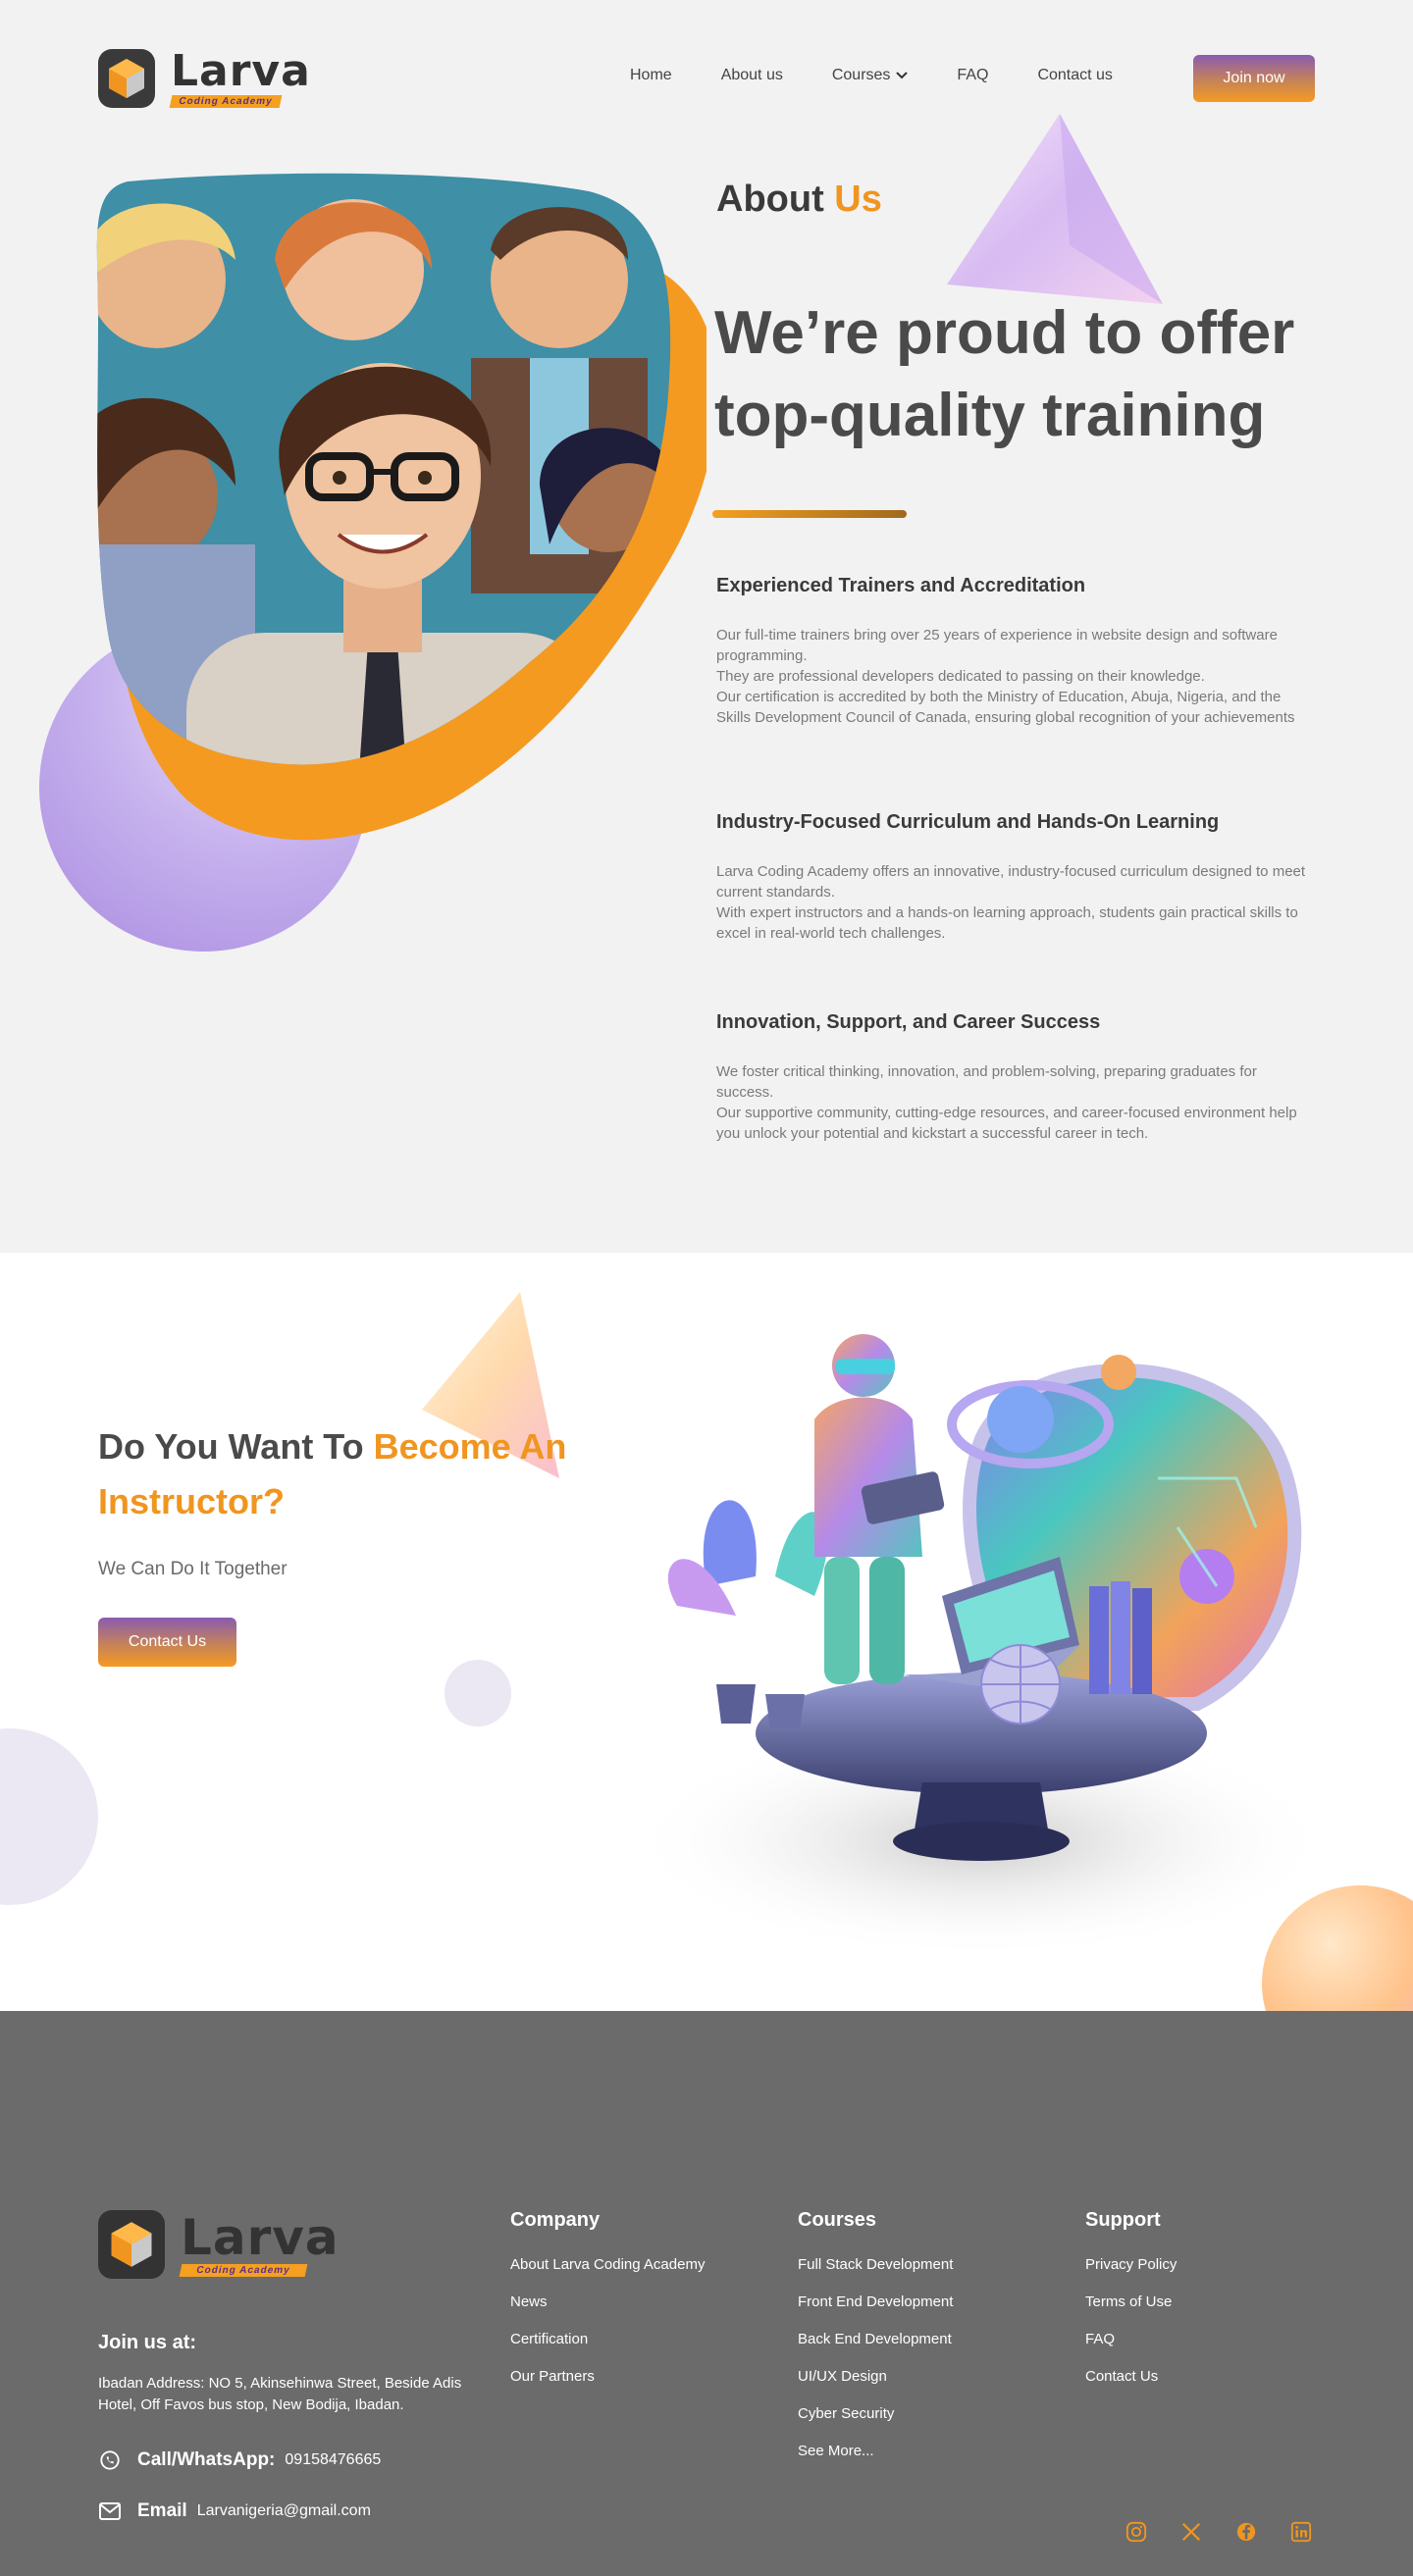 This screenshot has height=2576, width=1413. What do you see at coordinates (908, 1022) in the screenshot?
I see `feature-title: Innovation, Support, and Career Success` at bounding box center [908, 1022].